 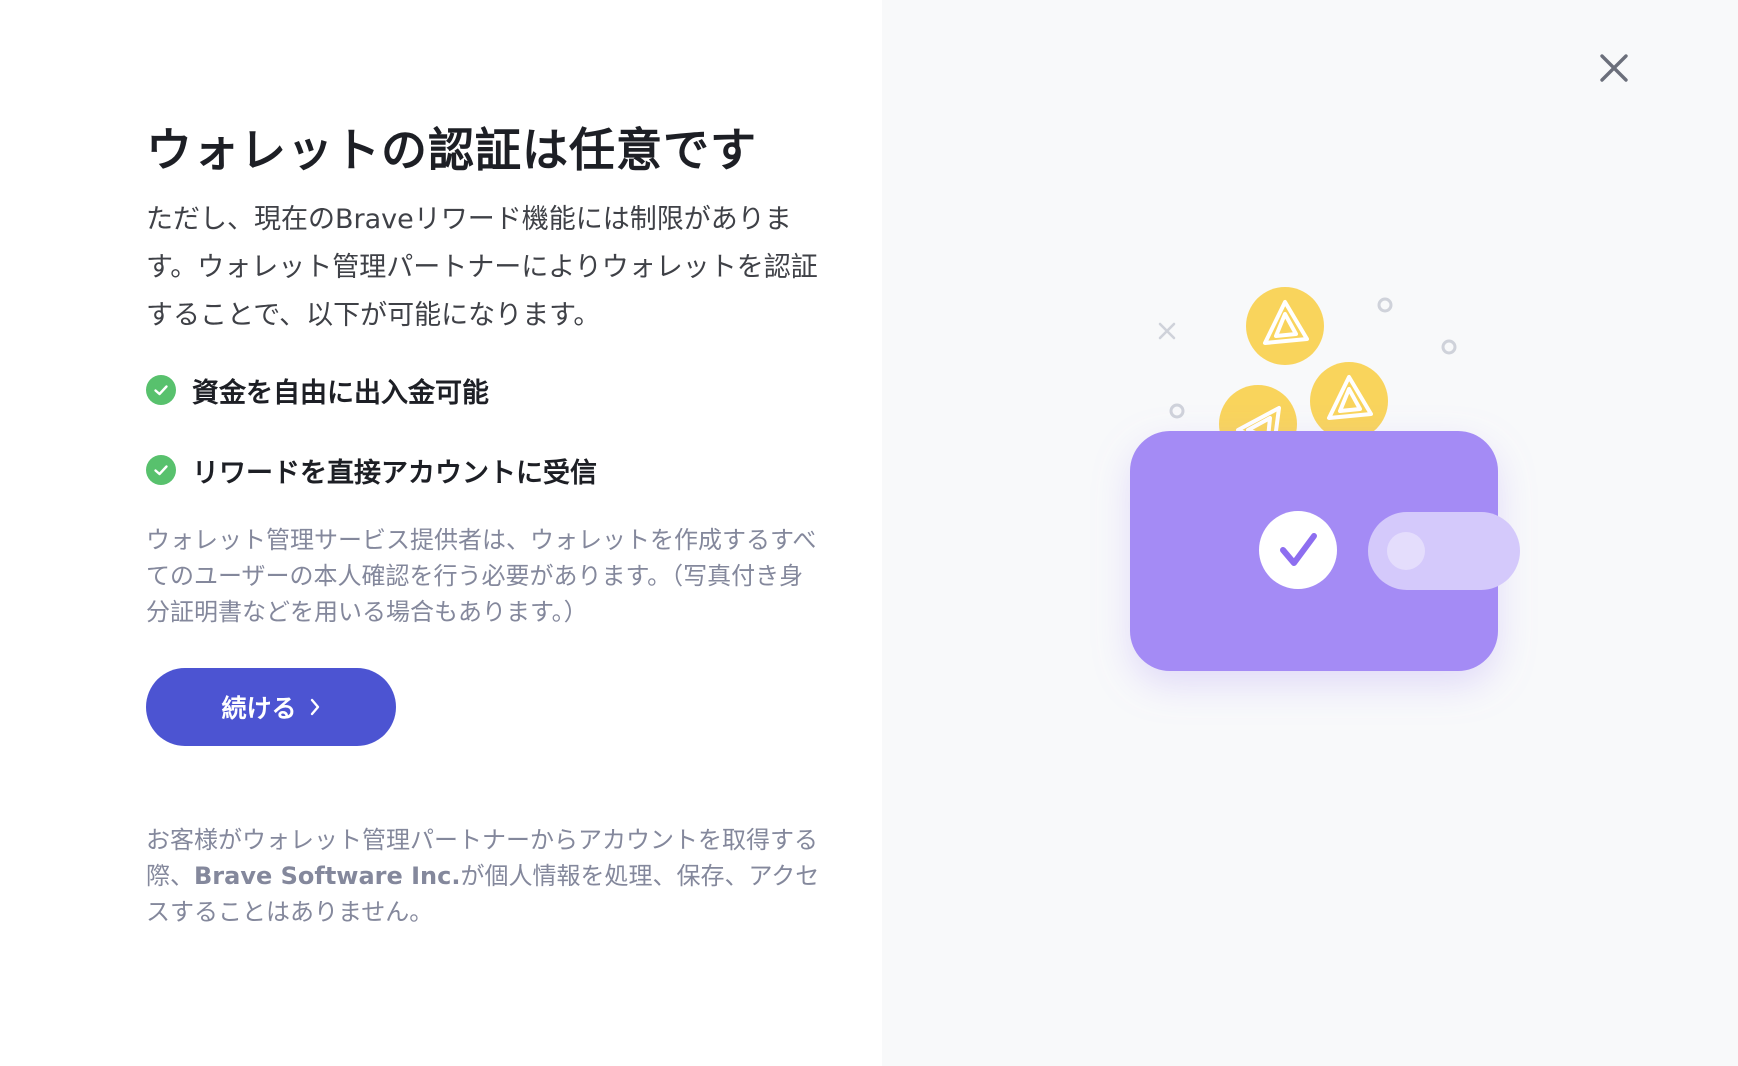 I want to click on wallet-tab-dot, so click(x=1406, y=551).